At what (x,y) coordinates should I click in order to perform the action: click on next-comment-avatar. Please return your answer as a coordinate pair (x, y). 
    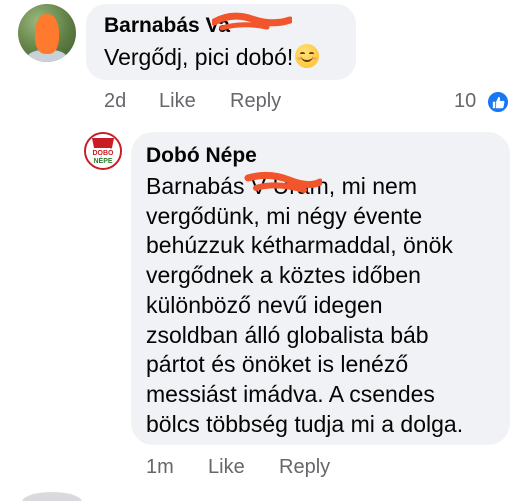
    Looking at the image, I should click on (52, 496).